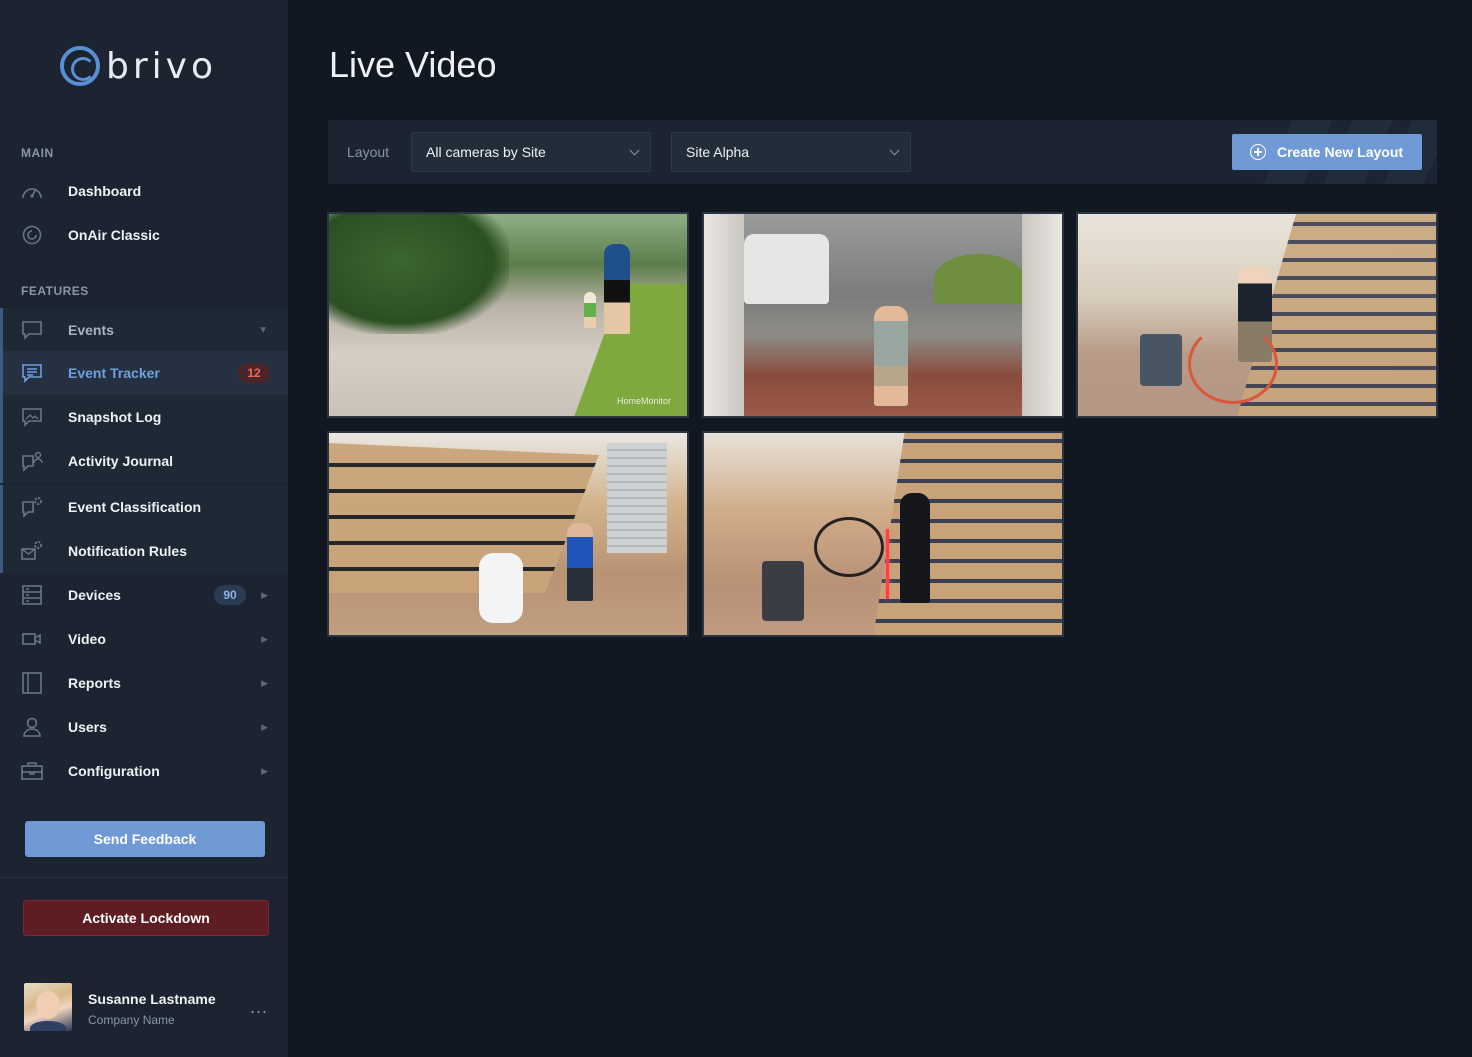 The width and height of the screenshot is (1472, 1057). Describe the element at coordinates (87, 639) in the screenshot. I see `sidebar-item-label: Video` at that location.